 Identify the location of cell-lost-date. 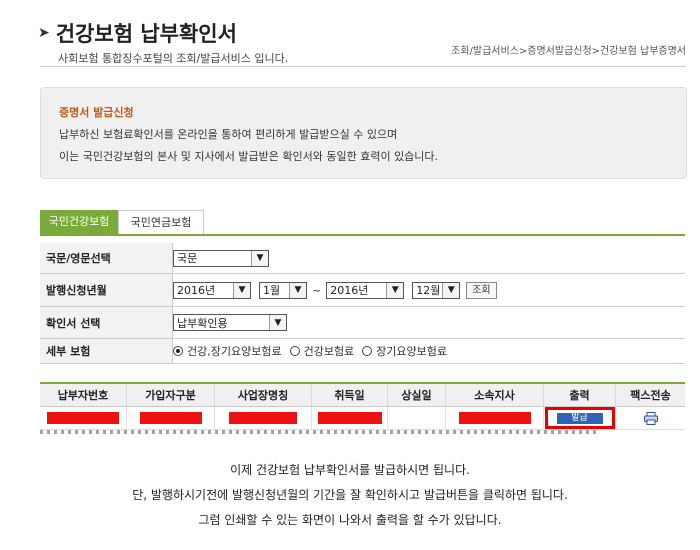
(417, 418).